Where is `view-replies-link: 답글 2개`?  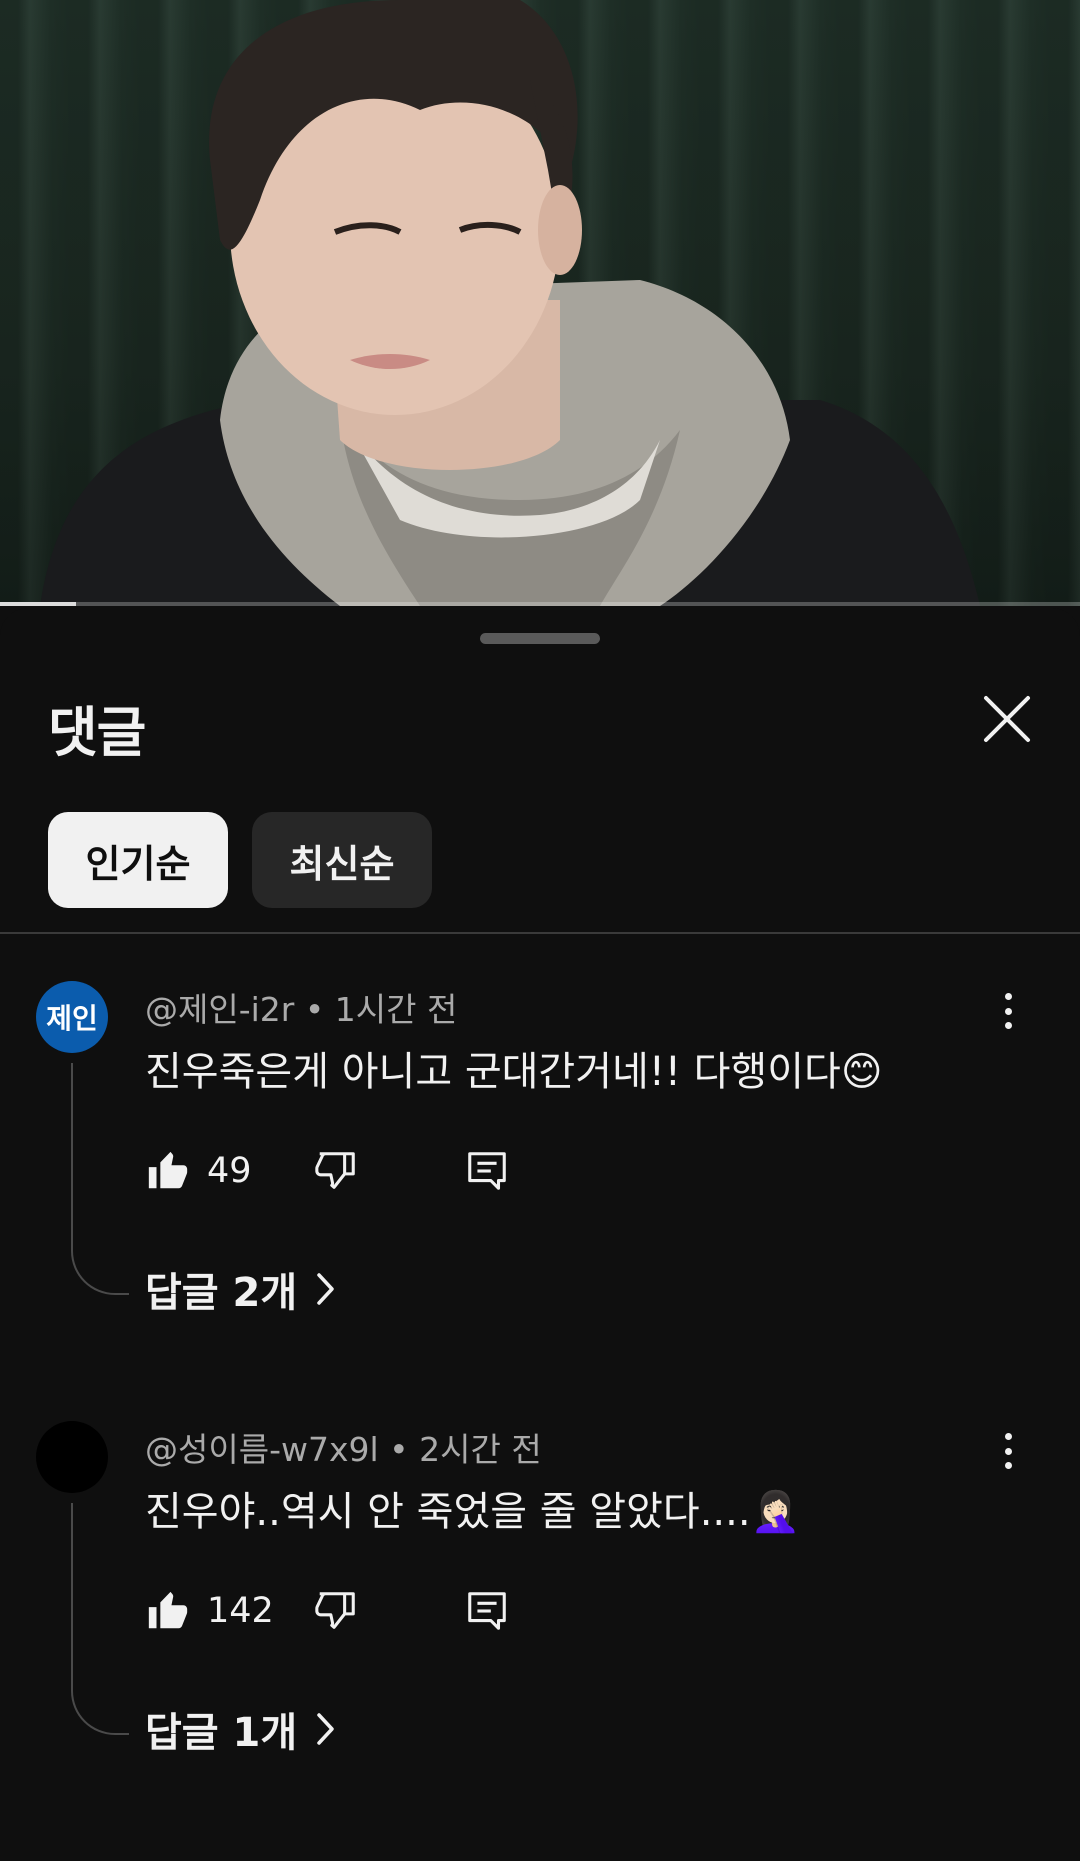
view-replies-link: 답글 2개 is located at coordinates (241, 1289).